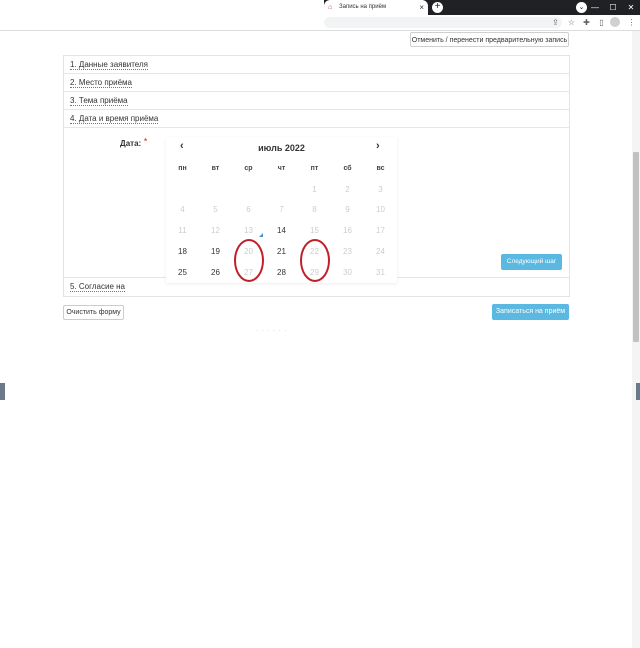 This screenshot has height=648, width=640. I want to click on window-close-button: ✕, so click(631, 7).